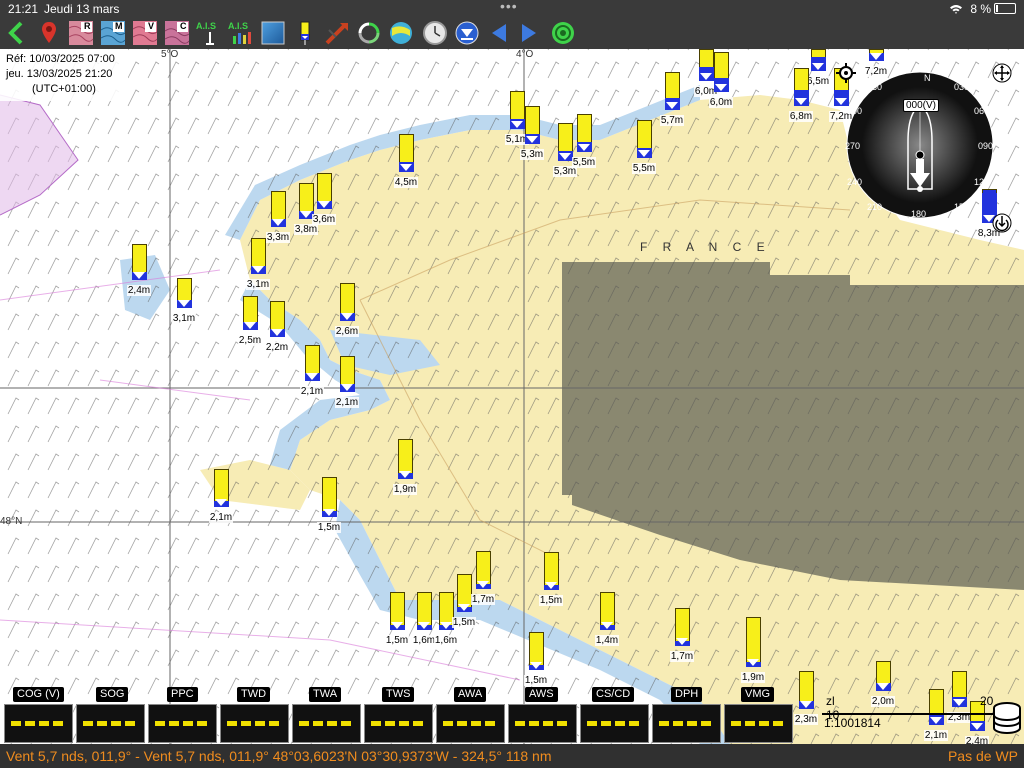  What do you see at coordinates (210, 33) in the screenshot?
I see `ais-button: A.I.S` at bounding box center [210, 33].